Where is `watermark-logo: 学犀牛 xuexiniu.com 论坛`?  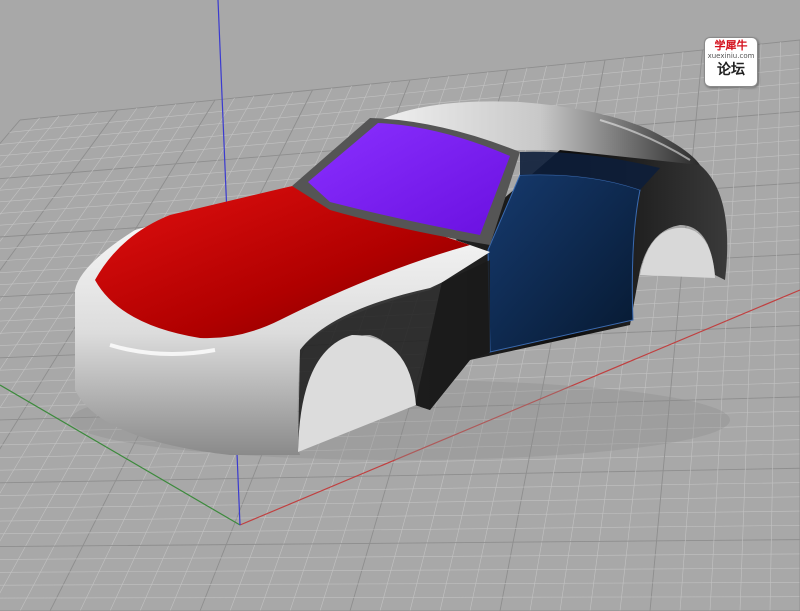
watermark-logo: 学犀牛 xuexiniu.com 论坛 is located at coordinates (731, 62).